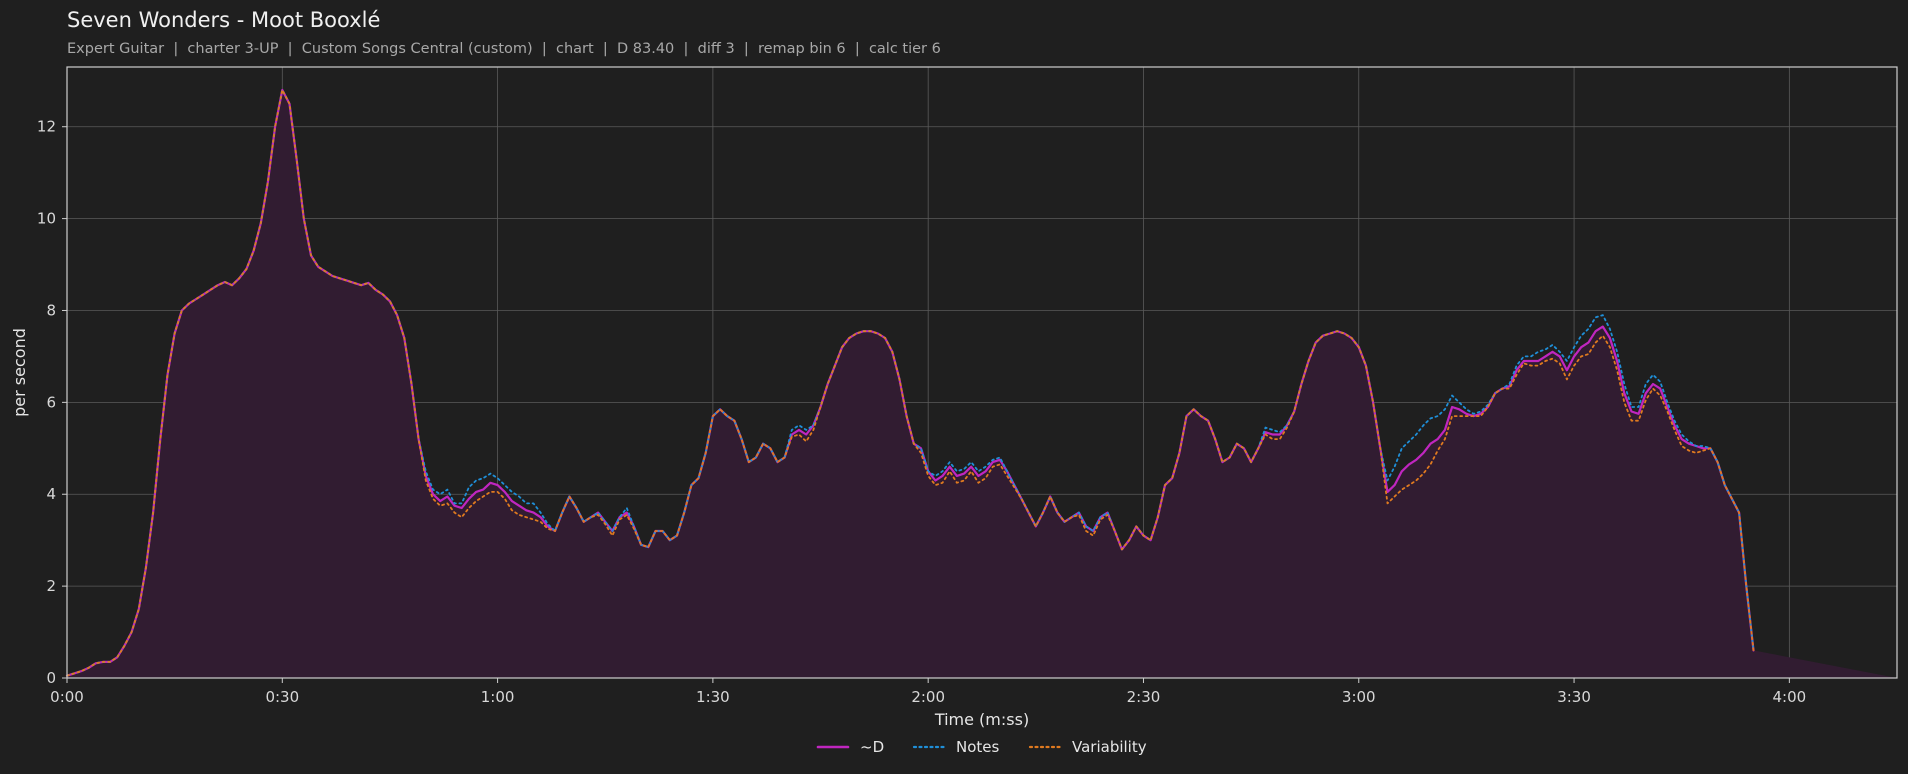 The image size is (1908, 774). What do you see at coordinates (872, 747) in the screenshot?
I see `legend-label: ~D` at bounding box center [872, 747].